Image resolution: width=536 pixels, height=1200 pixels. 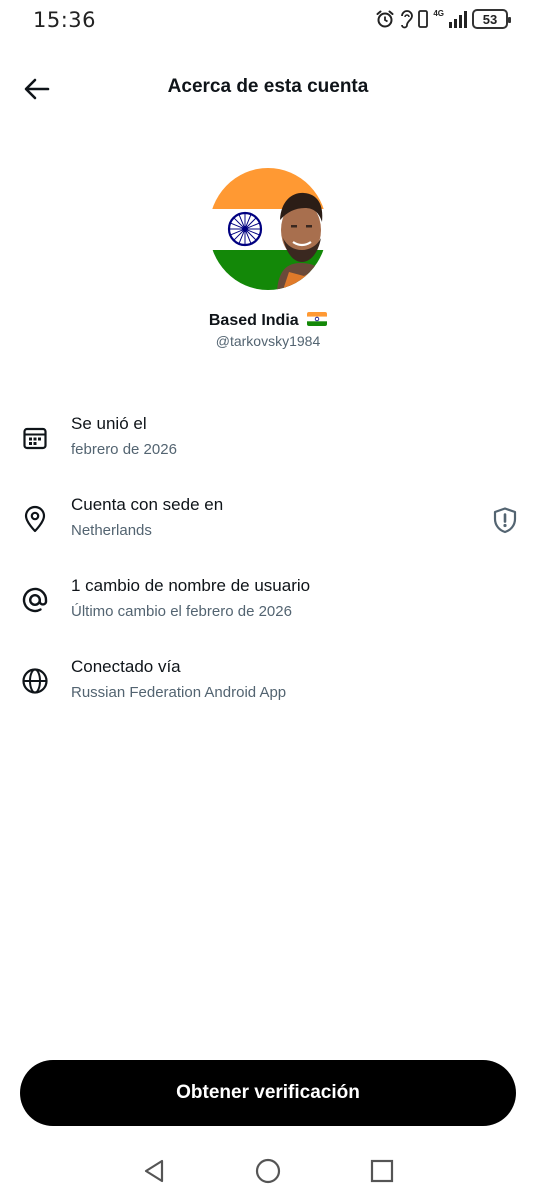 What do you see at coordinates (385, 19) in the screenshot?
I see `alarm-icon` at bounding box center [385, 19].